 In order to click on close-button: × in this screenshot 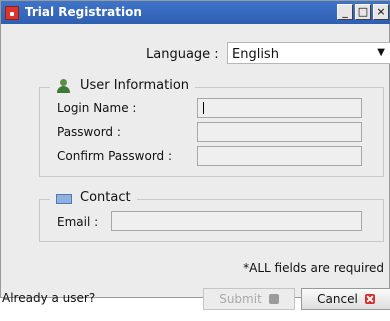, I will do `click(381, 12)`.